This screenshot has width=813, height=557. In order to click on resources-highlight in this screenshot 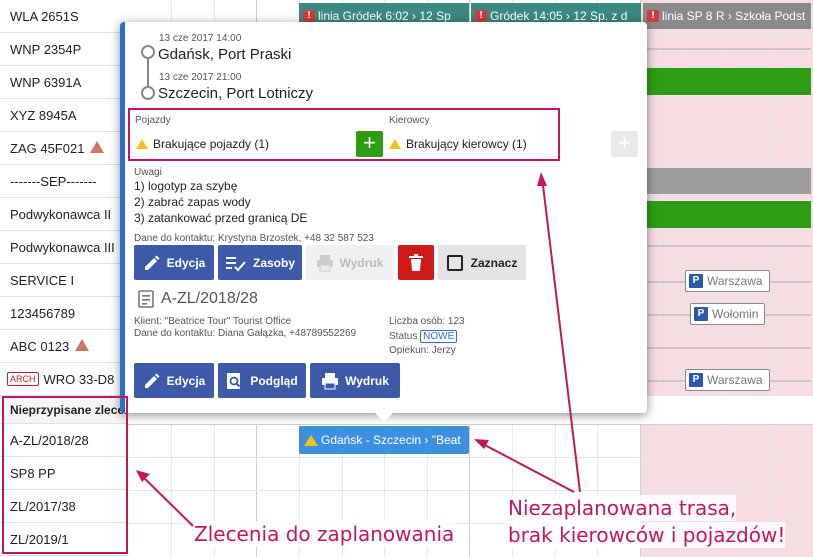, I will do `click(344, 134)`.